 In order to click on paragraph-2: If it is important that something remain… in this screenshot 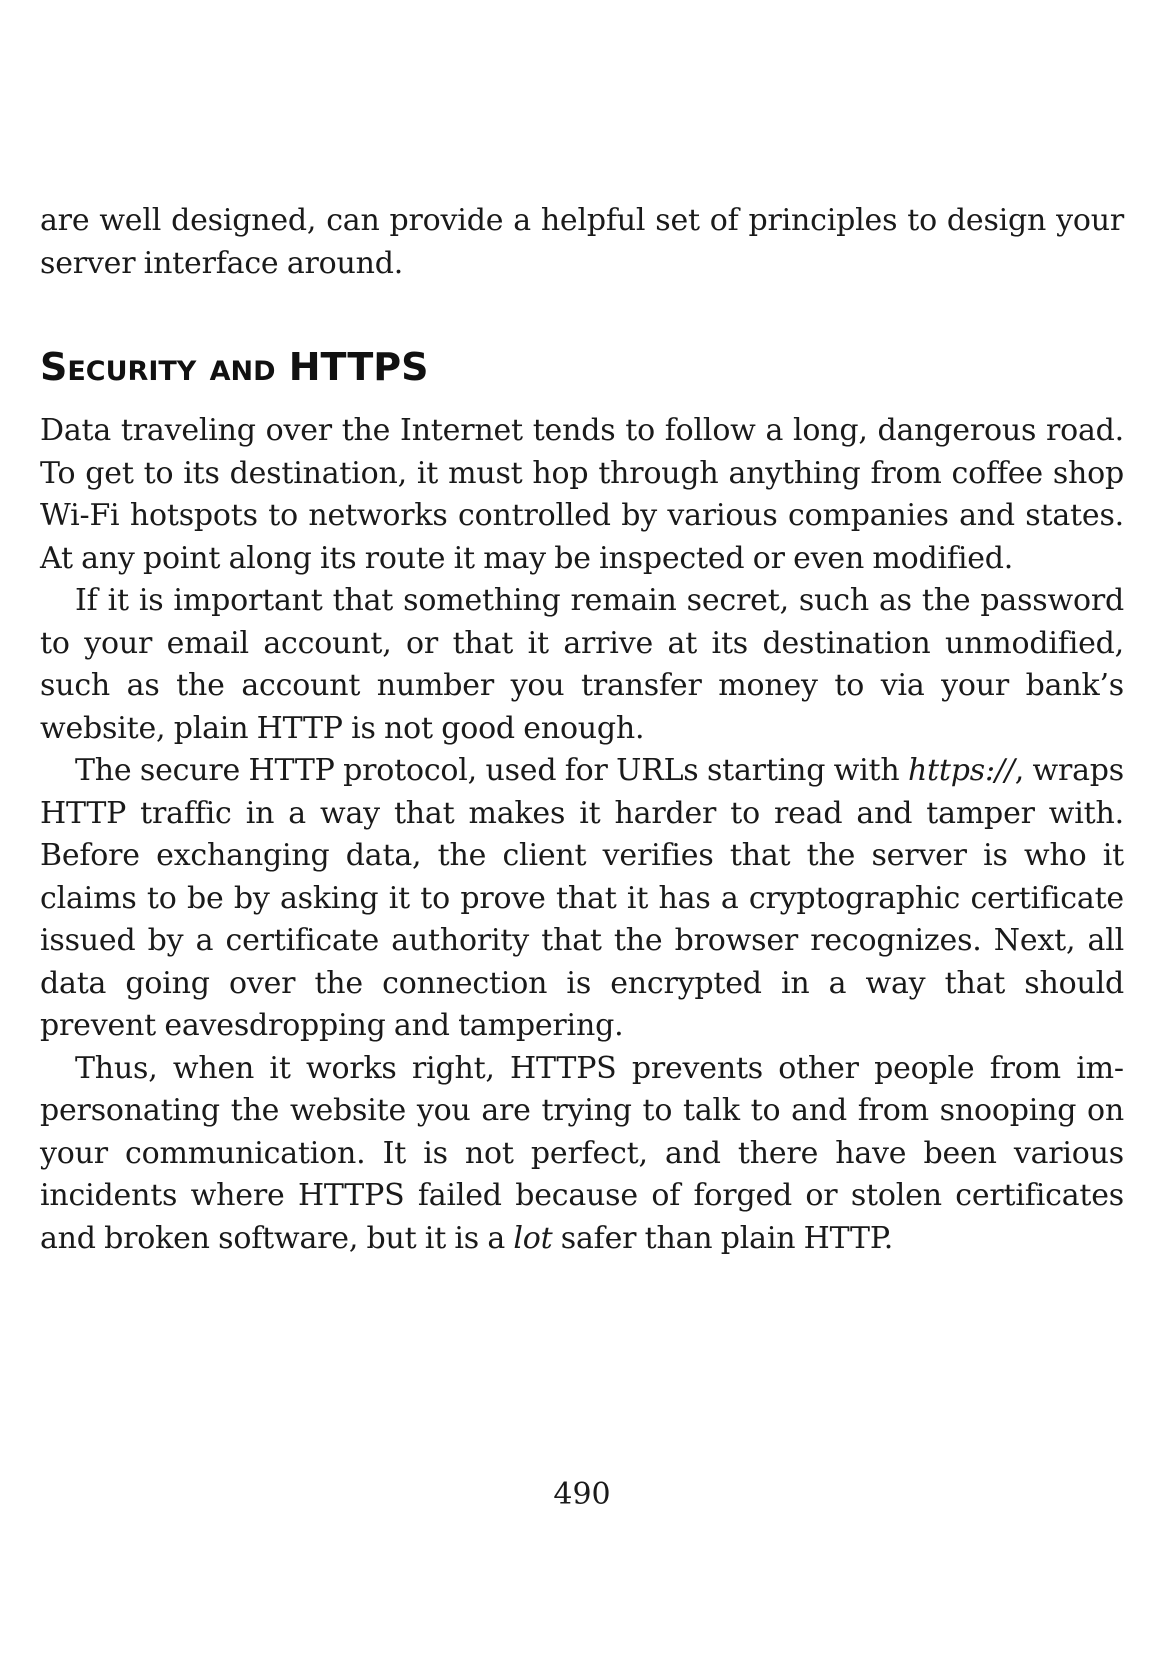, I will do `click(582, 664)`.